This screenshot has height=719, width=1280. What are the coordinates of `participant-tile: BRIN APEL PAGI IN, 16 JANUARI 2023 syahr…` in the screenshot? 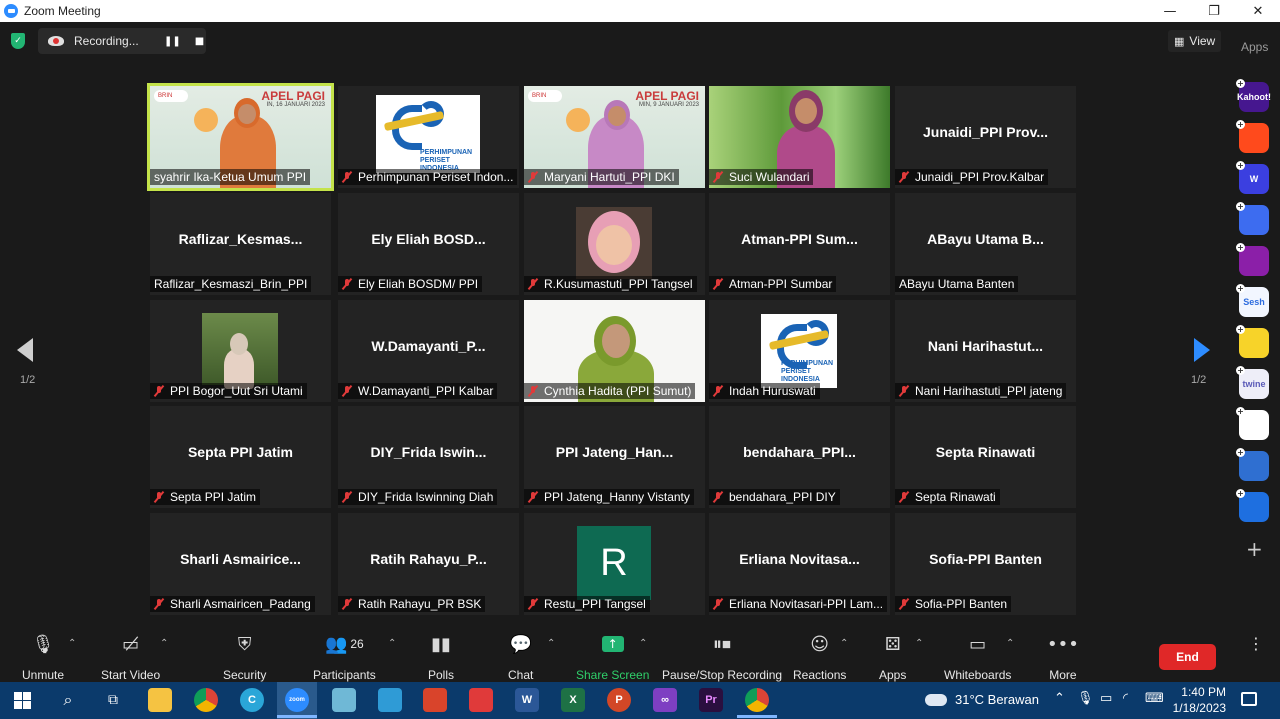 It's located at (240, 137).